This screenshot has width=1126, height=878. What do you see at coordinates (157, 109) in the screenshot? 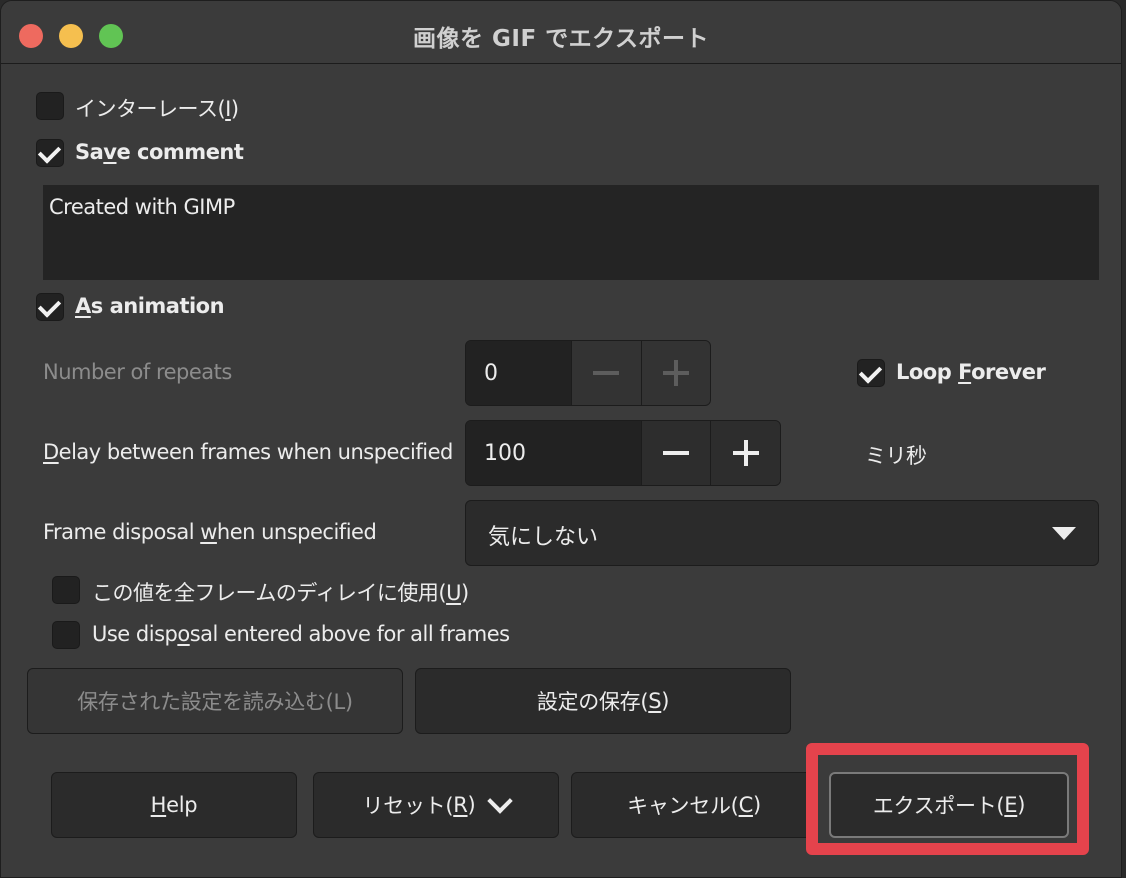
I see `interlace-label: インターレース(I)` at bounding box center [157, 109].